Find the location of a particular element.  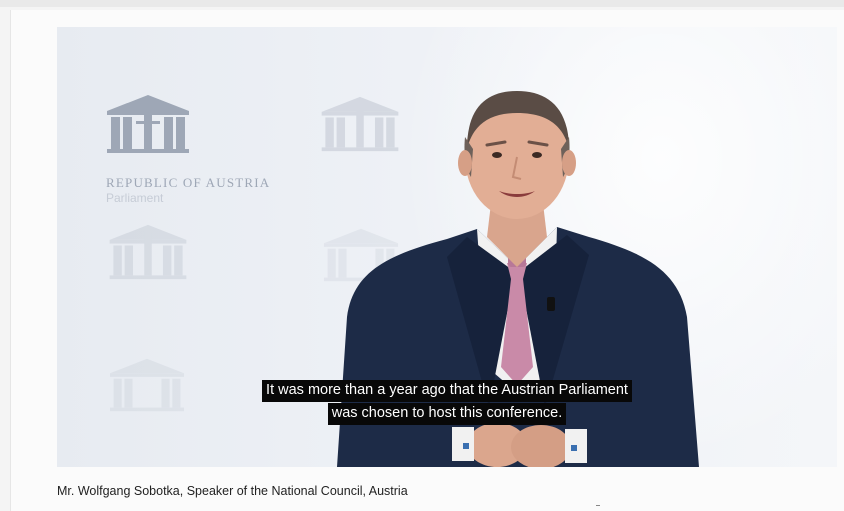

top-strip is located at coordinates (422, 3).